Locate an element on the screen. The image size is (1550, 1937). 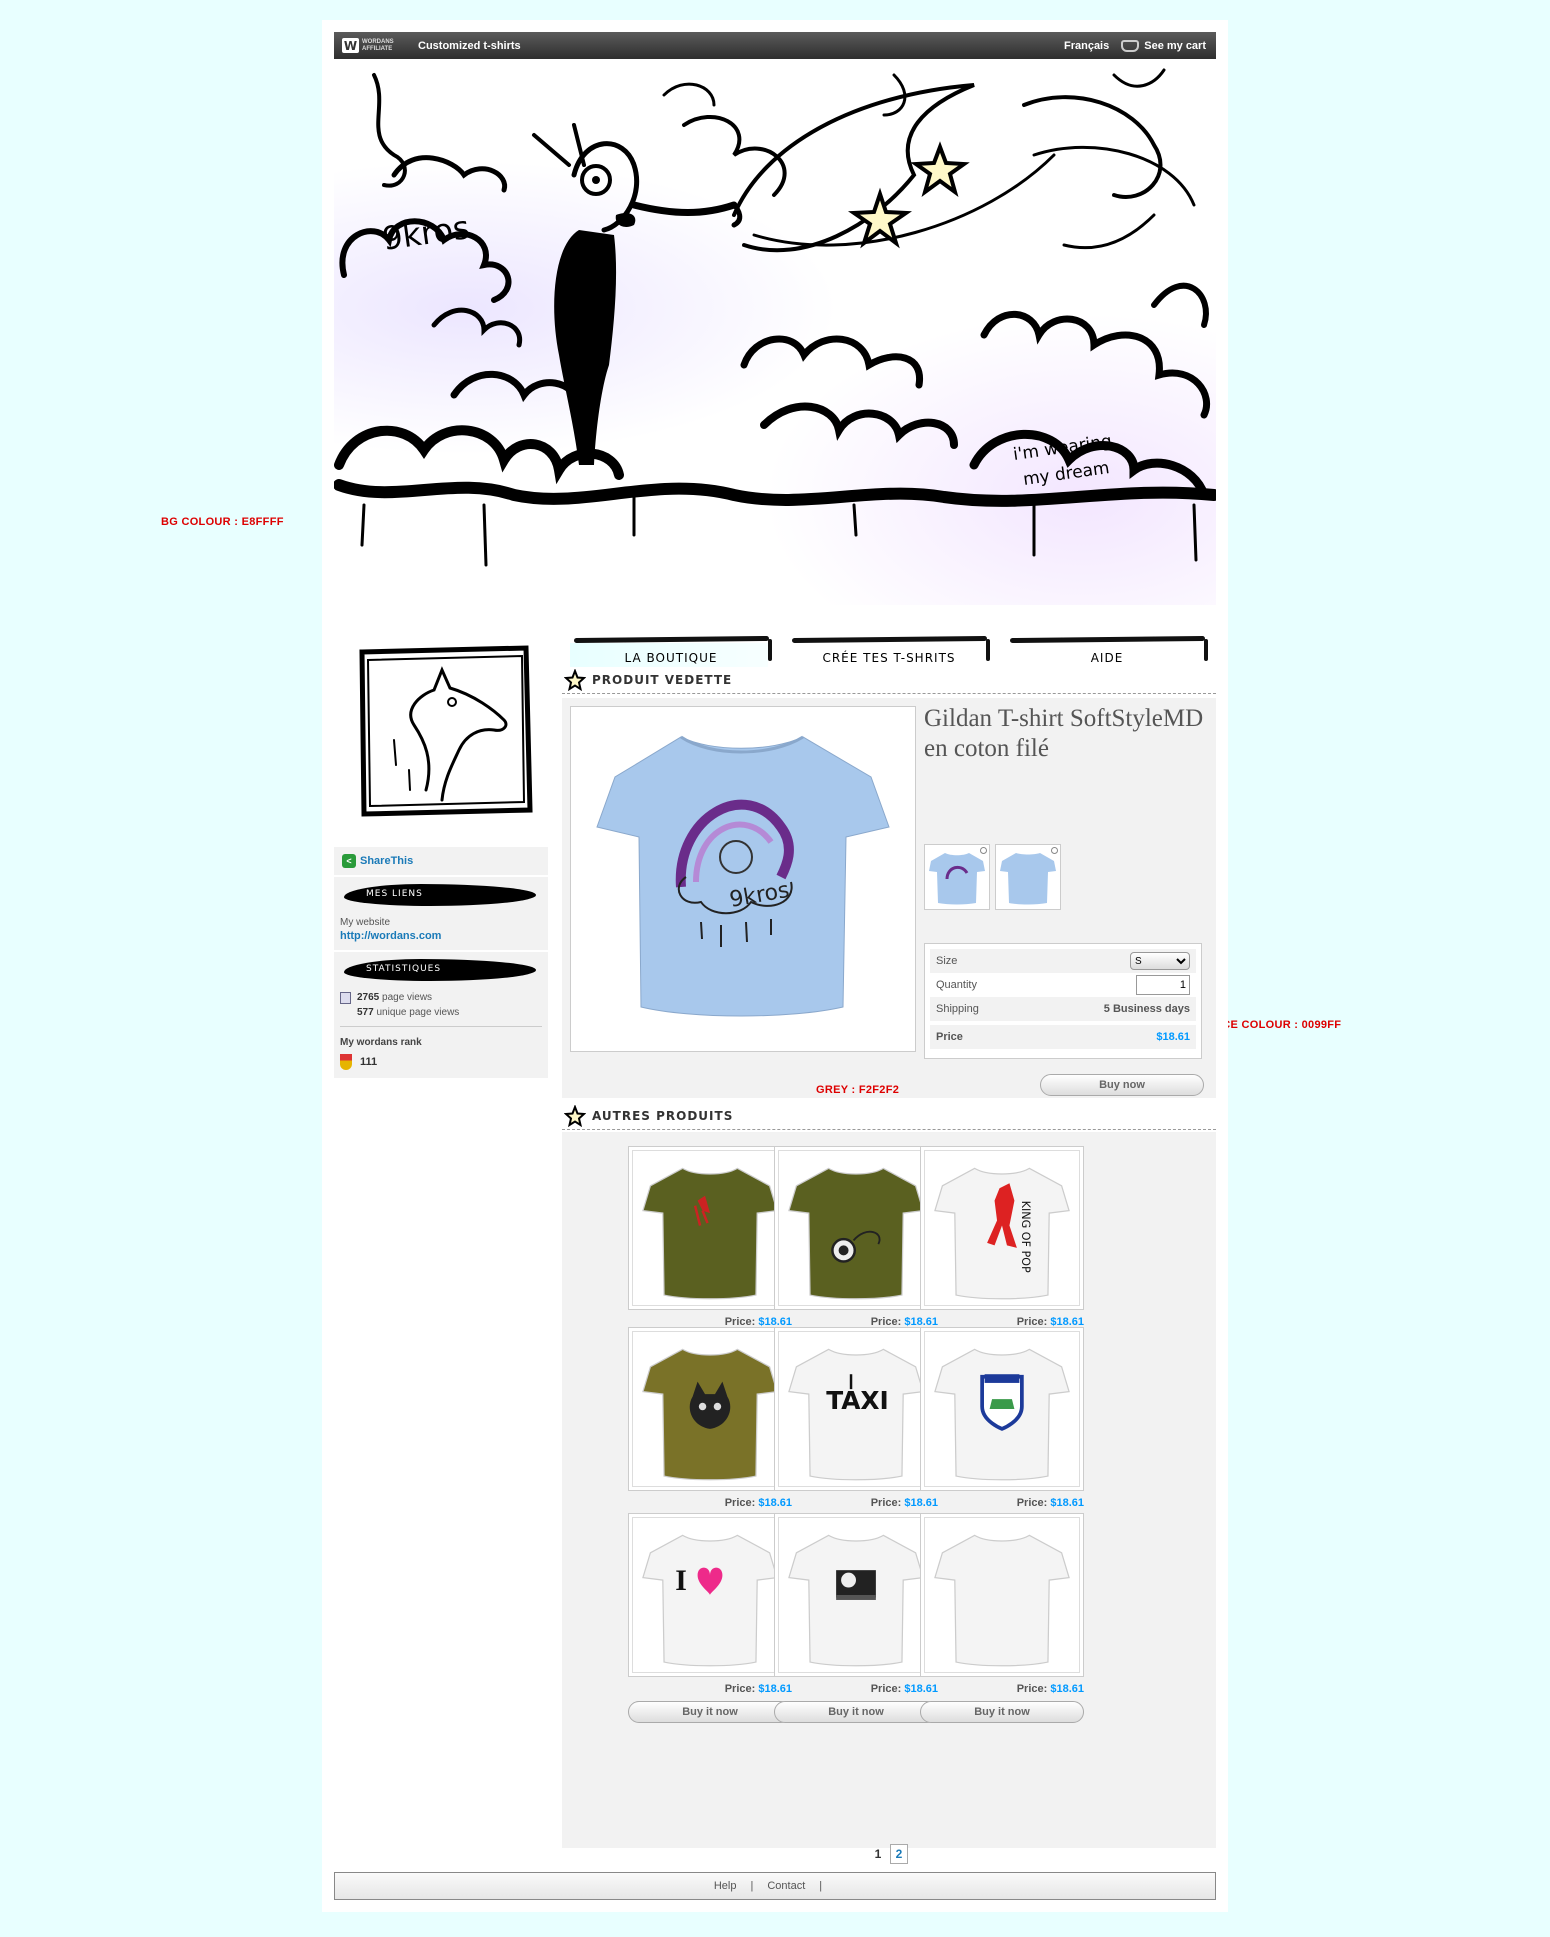
shipping-row: Shipping 5 Business days is located at coordinates (1063, 1009).